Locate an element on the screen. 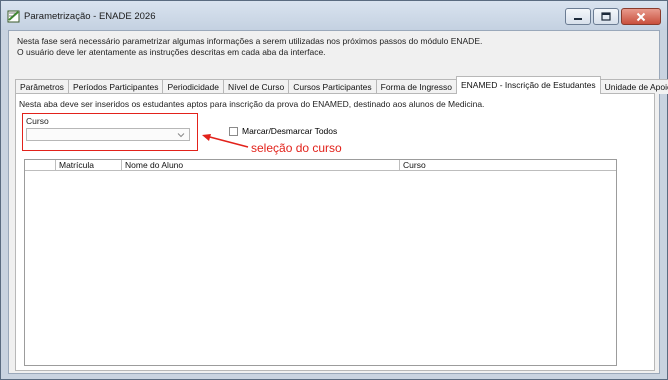  grid-col-matricula: Matrícula is located at coordinates (89, 165).